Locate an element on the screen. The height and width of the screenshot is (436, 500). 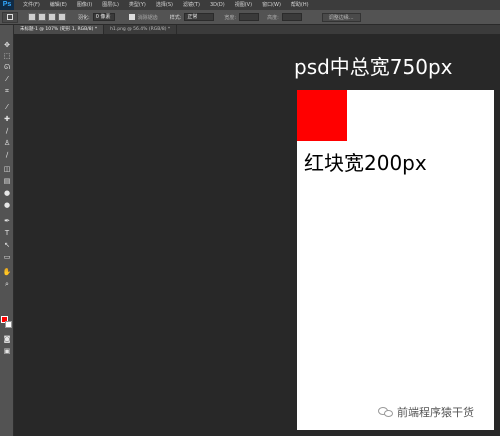
menu-type: 类型(Y) is located at coordinates (137, 5).